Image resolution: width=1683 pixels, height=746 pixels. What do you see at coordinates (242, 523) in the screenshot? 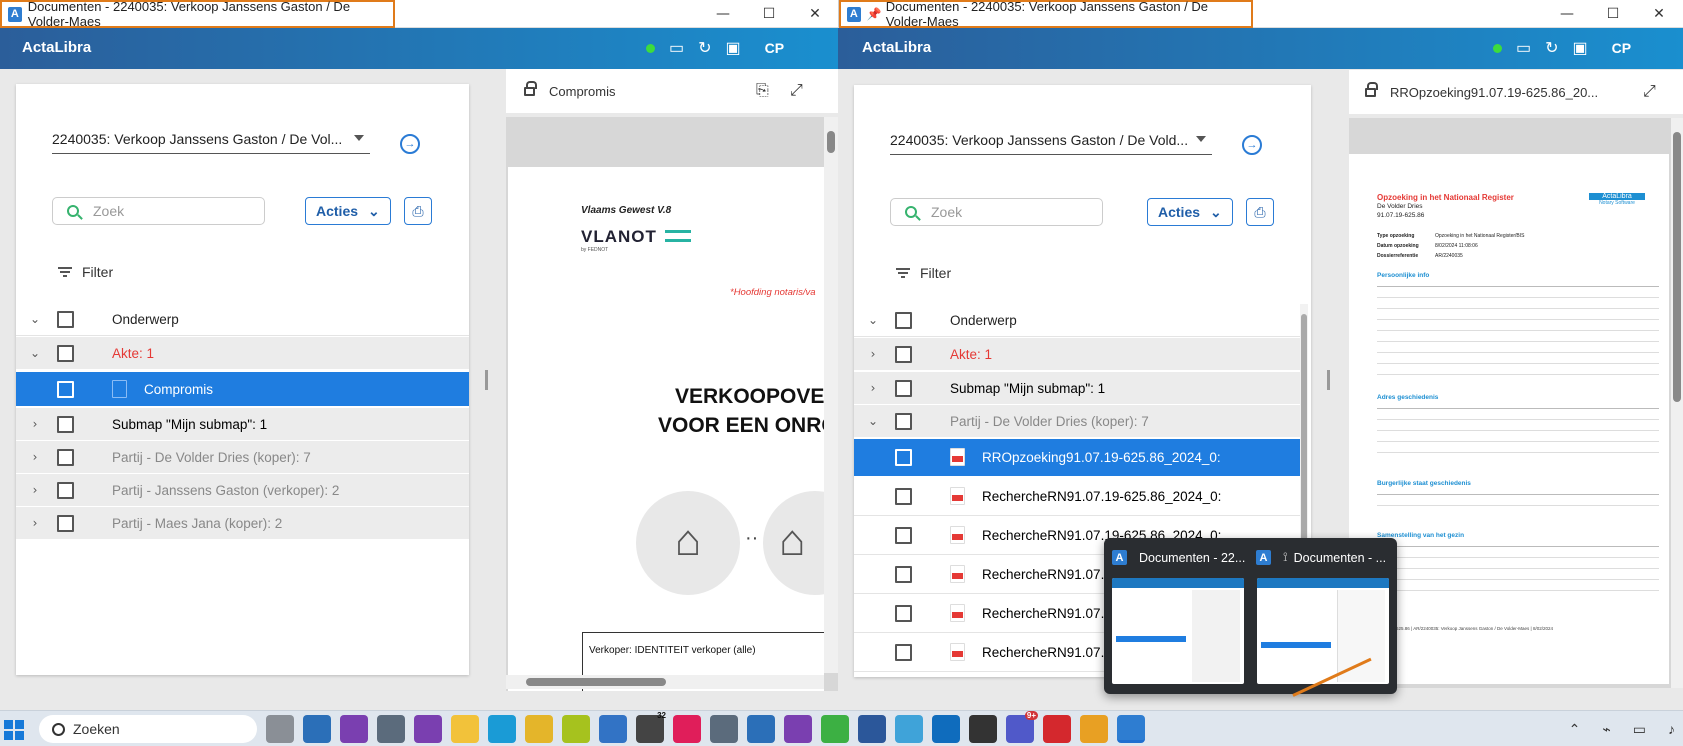
I see `tree-row: › Partij - Maes Jana (koper): 2` at bounding box center [242, 523].